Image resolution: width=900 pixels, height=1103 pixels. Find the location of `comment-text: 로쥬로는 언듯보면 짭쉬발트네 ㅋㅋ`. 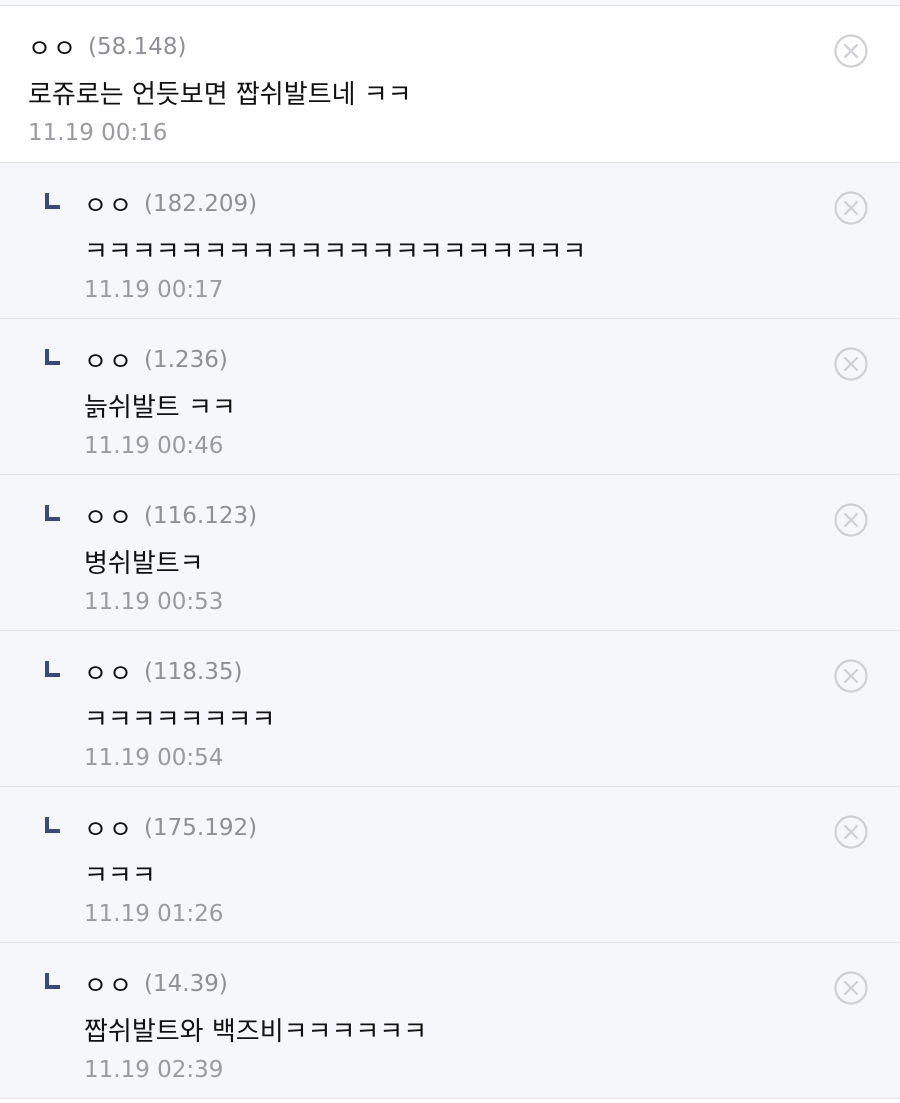

comment-text: 로쥬로는 언듯보면 짭쉬발트네 ㅋㅋ is located at coordinates (220, 95).